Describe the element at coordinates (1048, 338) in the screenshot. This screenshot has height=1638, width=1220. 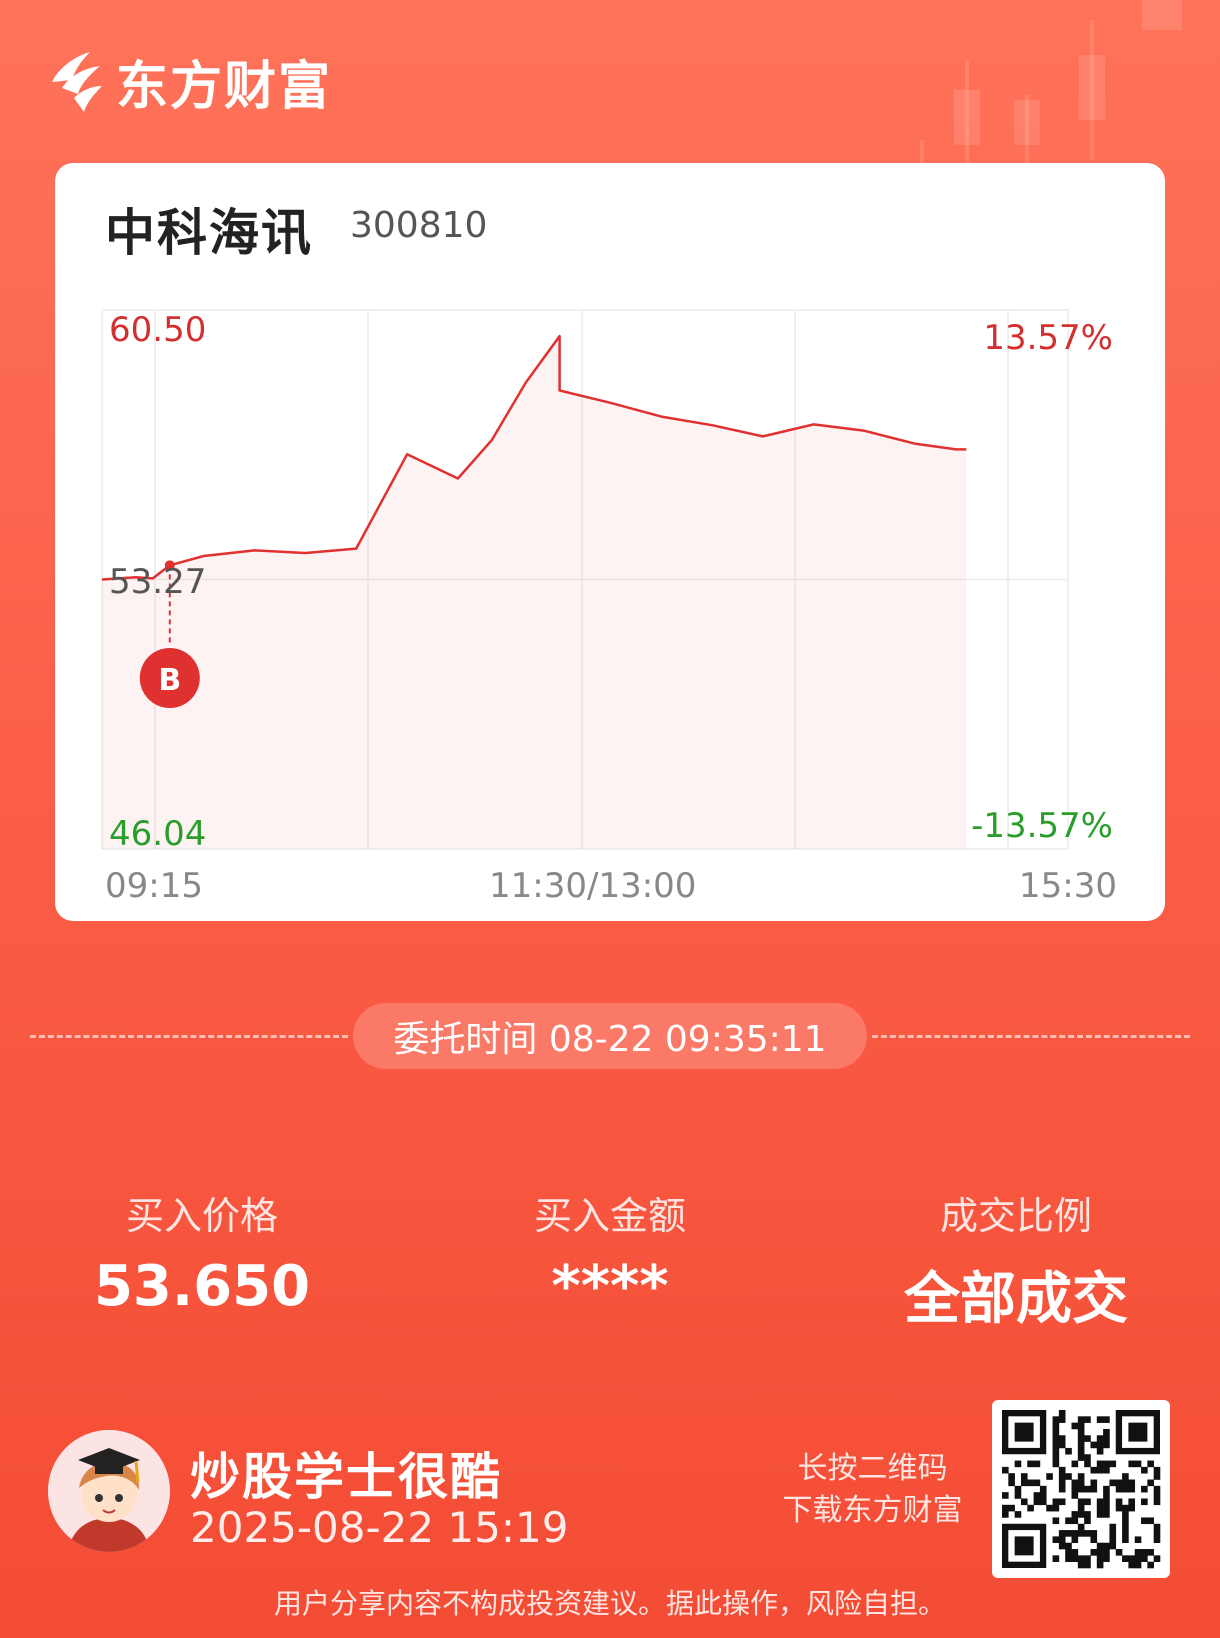
I see `pct-max-label: 13.57%` at that location.